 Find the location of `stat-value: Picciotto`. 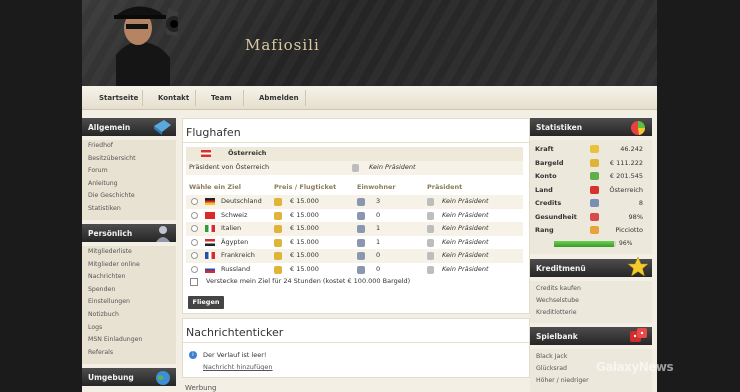

stat-value: Picciotto is located at coordinates (629, 230).